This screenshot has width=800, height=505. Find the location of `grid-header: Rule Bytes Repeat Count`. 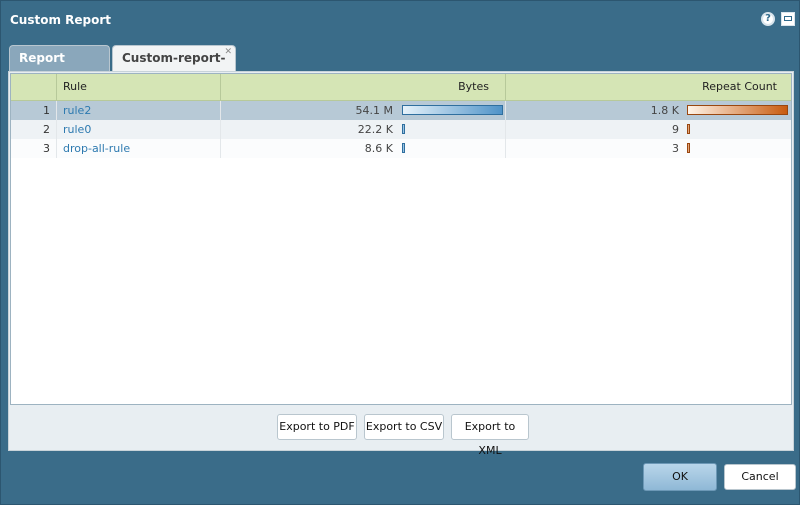

grid-header: Rule Bytes Repeat Count is located at coordinates (401, 87).